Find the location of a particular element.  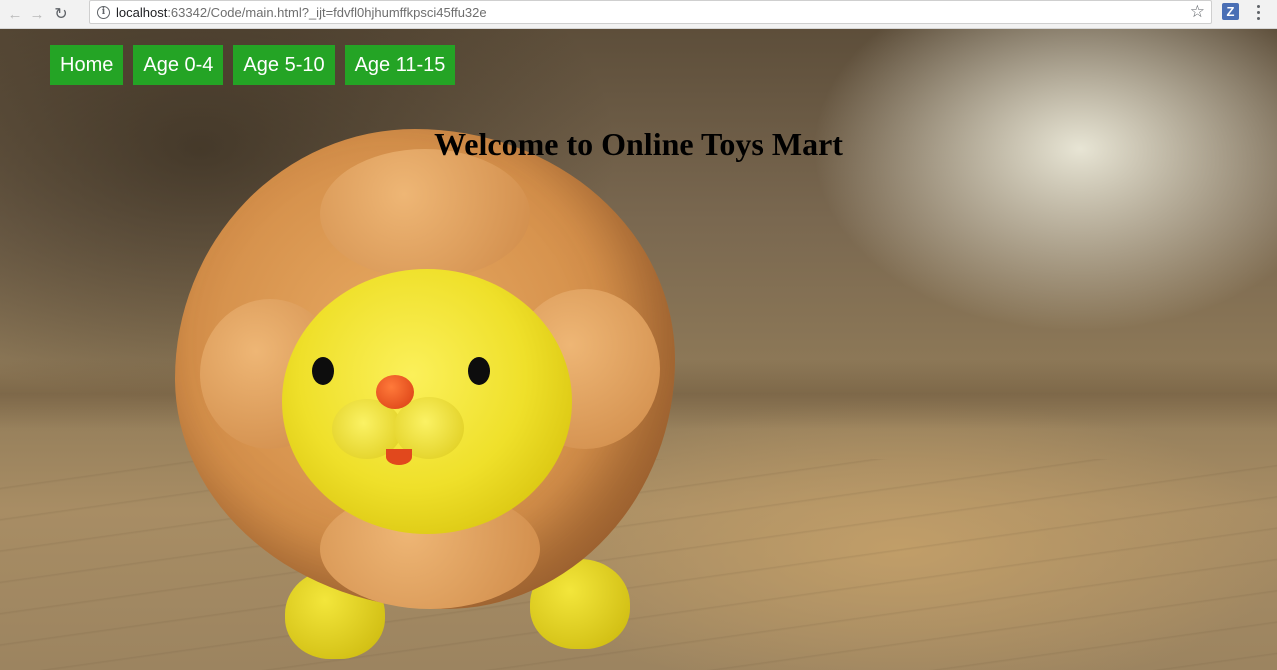

toy-face is located at coordinates (427, 401).